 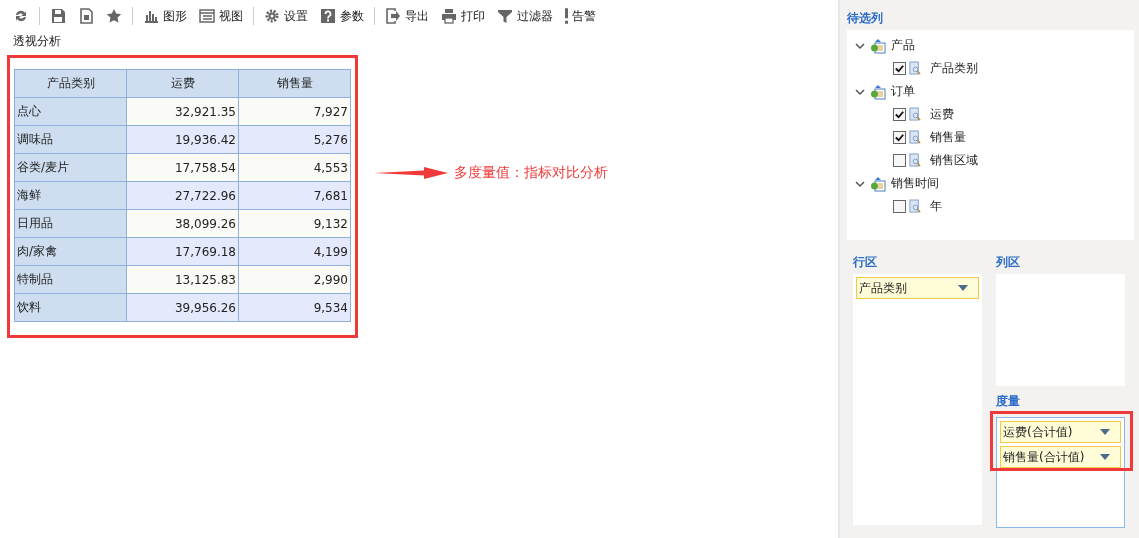 I want to click on field-chip: 销售量(合计值), so click(x=1060, y=457).